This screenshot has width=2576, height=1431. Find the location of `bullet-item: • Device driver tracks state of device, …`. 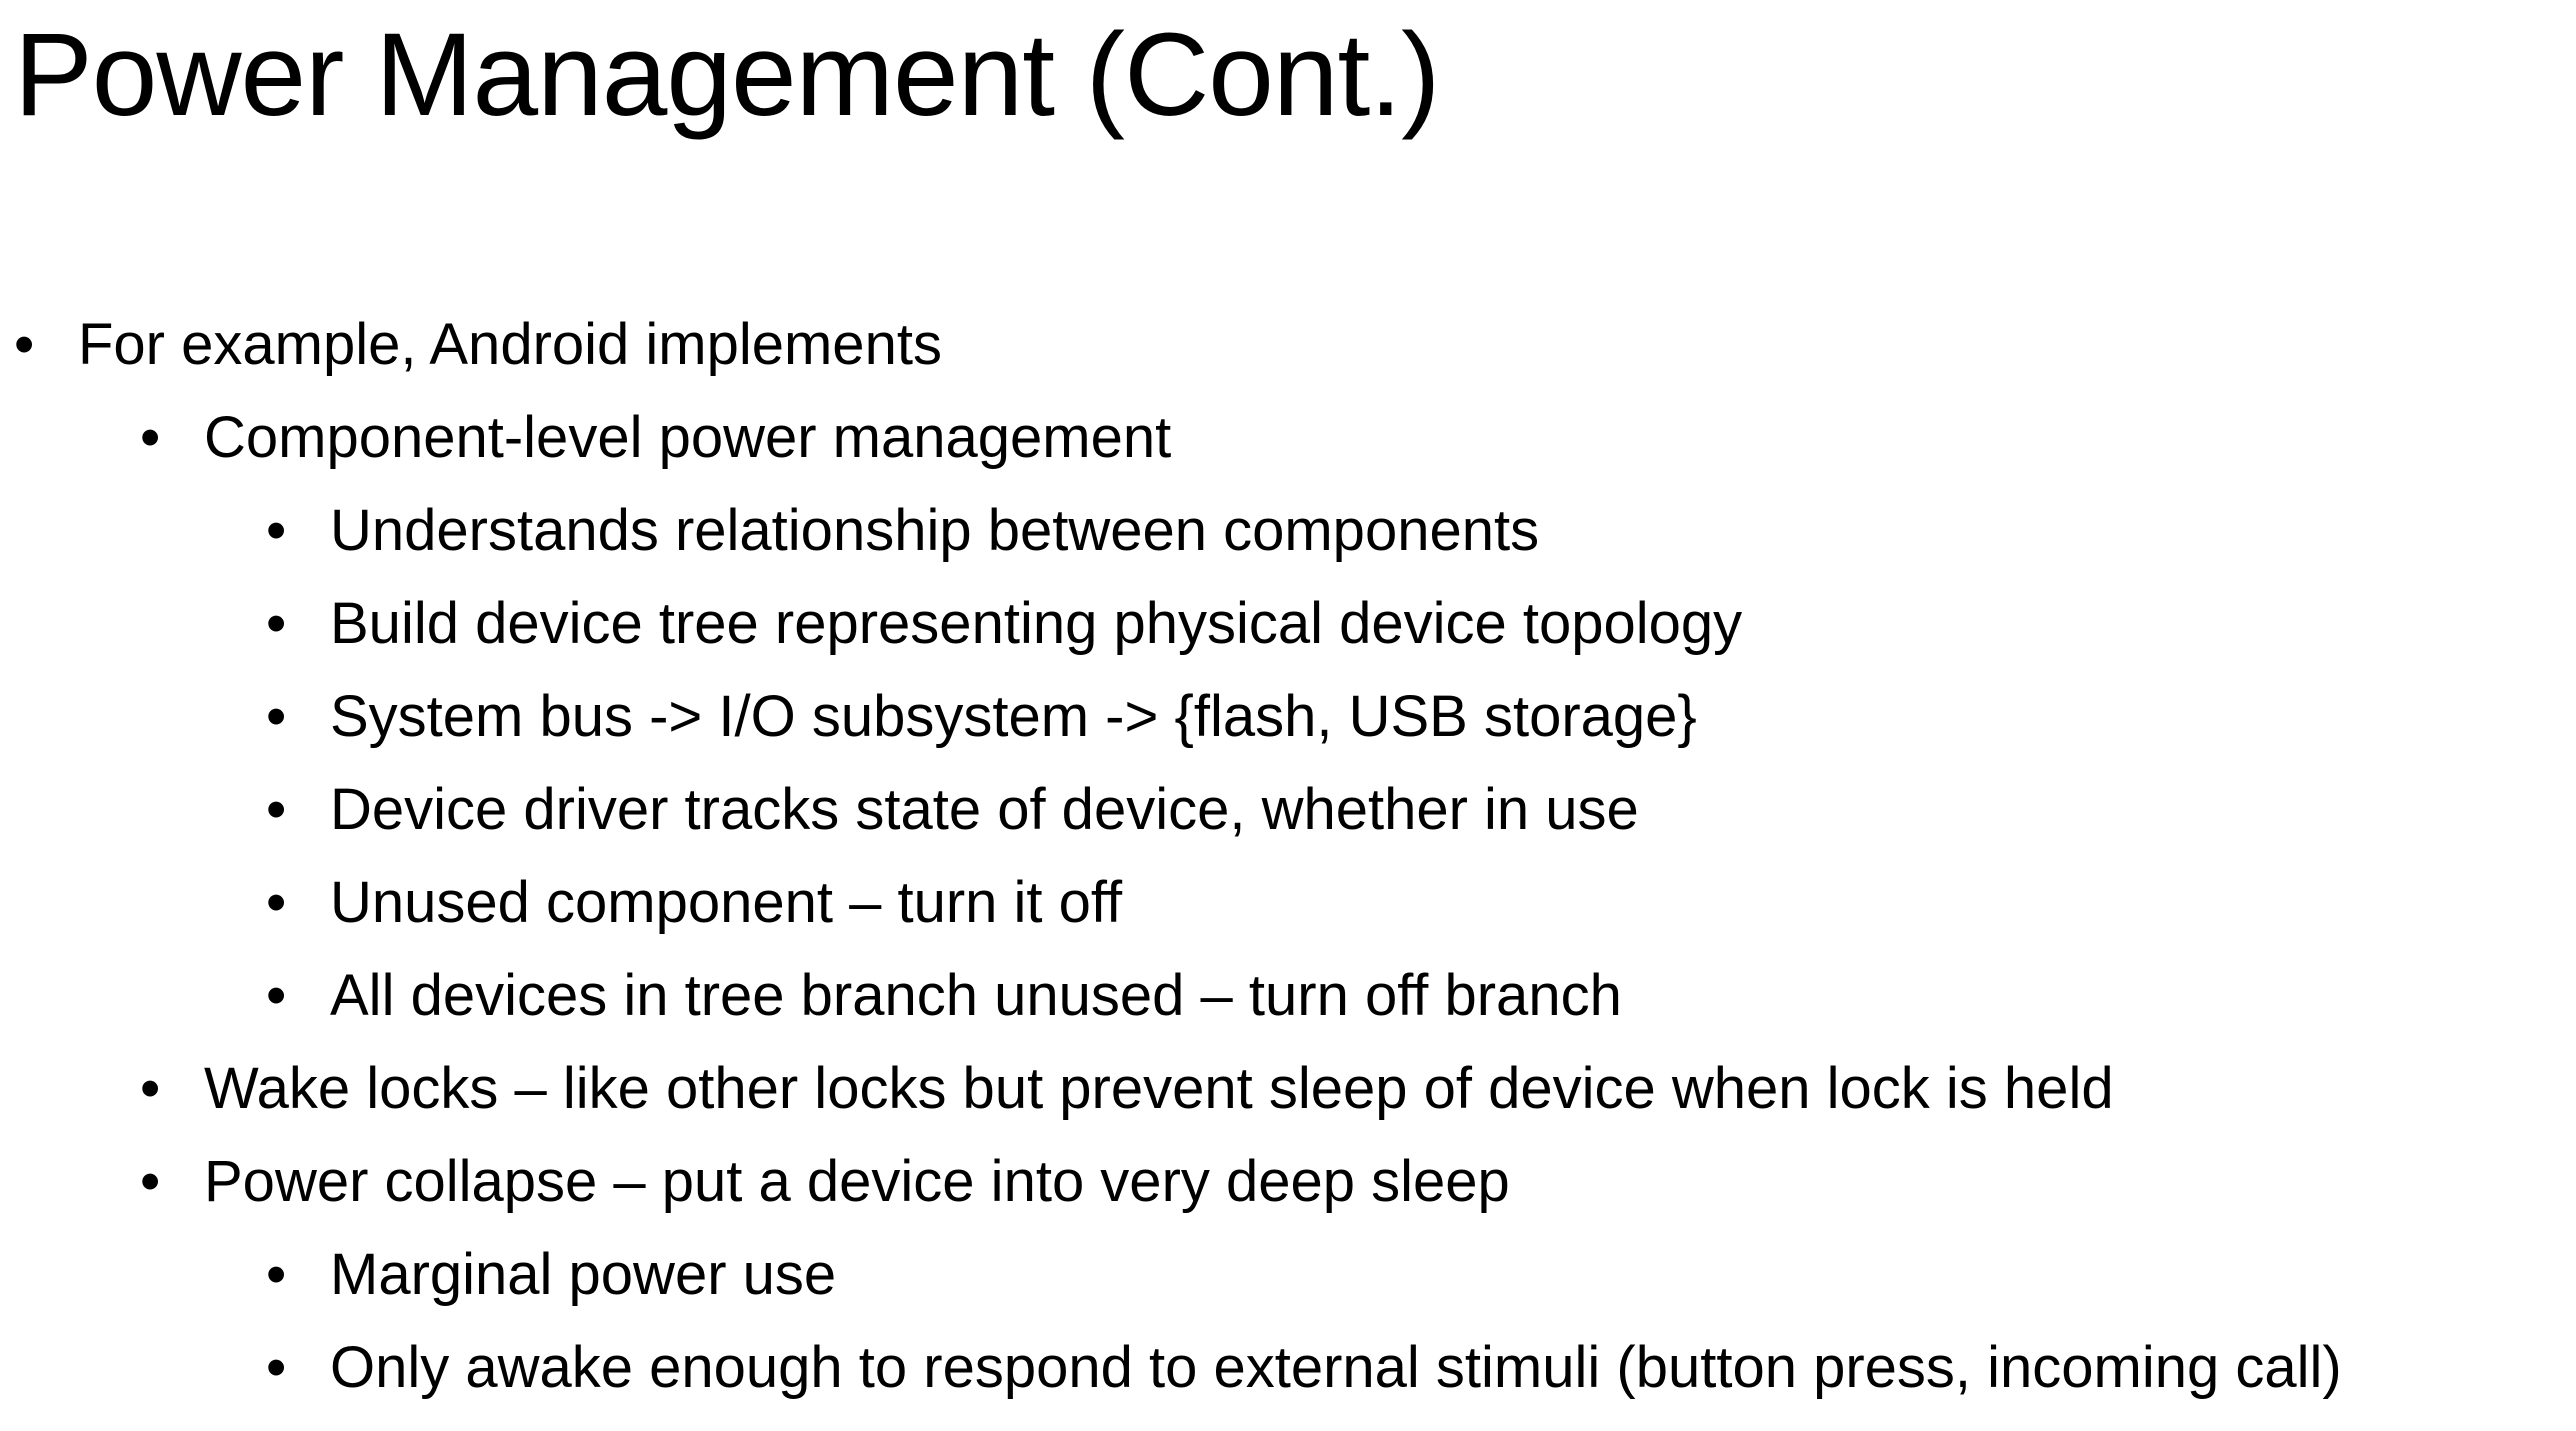

bullet-item: • Device driver tracks state of device, … is located at coordinates (1288, 809).